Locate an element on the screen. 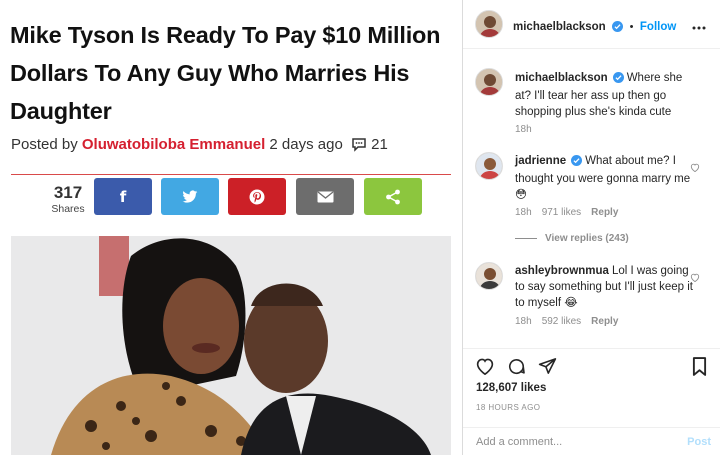 The height and width of the screenshot is (457, 720). generic-share-button is located at coordinates (393, 196).